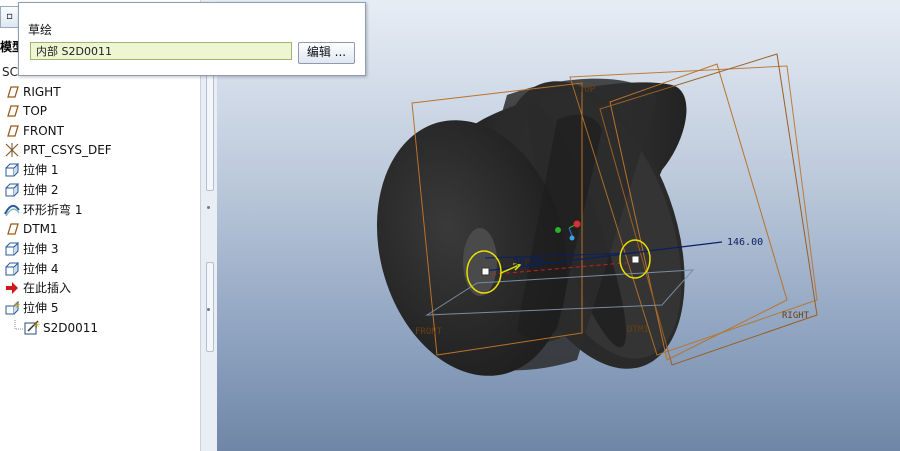 Image resolution: width=900 pixels, height=451 pixels. What do you see at coordinates (528, 262) in the screenshot?
I see `dimension-36: 36.00` at bounding box center [528, 262].